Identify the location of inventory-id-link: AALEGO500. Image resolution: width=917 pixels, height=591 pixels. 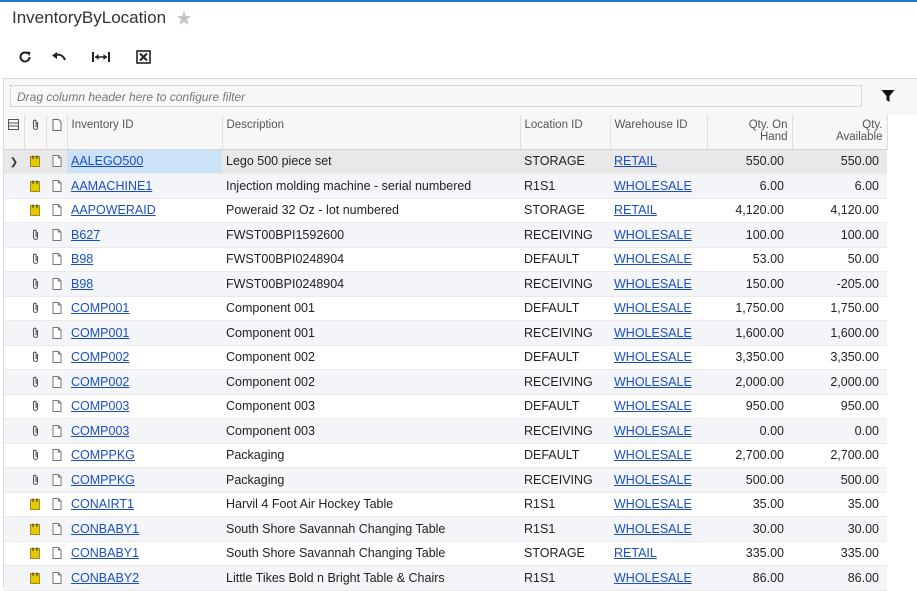
(107, 161).